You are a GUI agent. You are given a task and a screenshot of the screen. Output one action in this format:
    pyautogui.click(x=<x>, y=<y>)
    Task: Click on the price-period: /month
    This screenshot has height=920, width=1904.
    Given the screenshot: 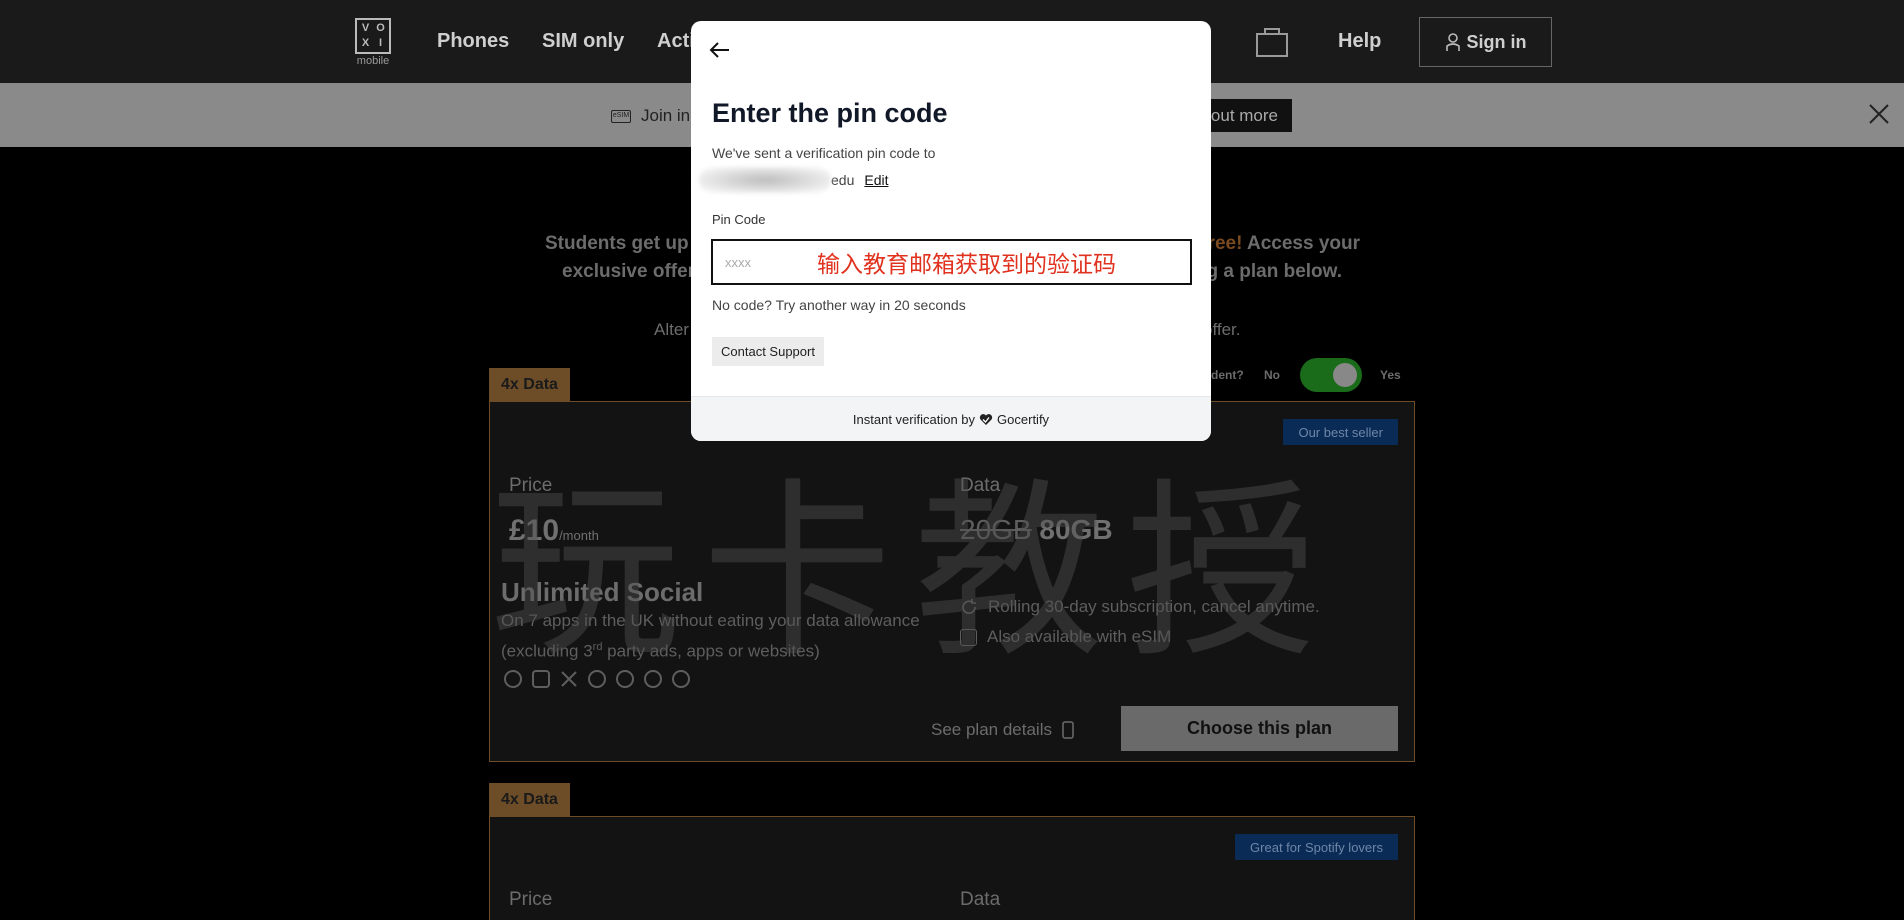 What is the action you would take?
    pyautogui.click(x=579, y=535)
    